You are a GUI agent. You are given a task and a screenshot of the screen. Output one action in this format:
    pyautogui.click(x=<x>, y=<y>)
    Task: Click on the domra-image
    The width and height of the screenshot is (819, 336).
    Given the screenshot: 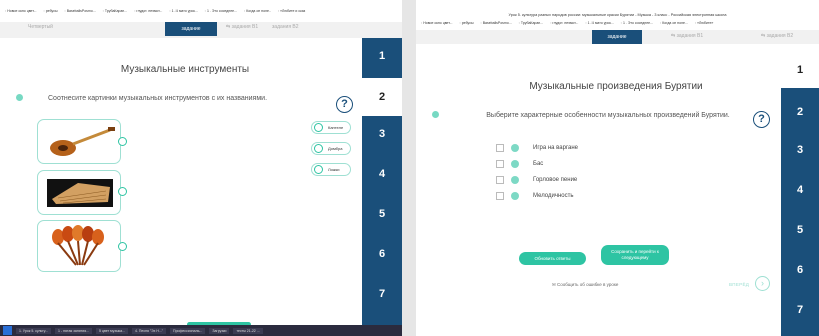 What is the action you would take?
    pyautogui.click(x=82, y=141)
    